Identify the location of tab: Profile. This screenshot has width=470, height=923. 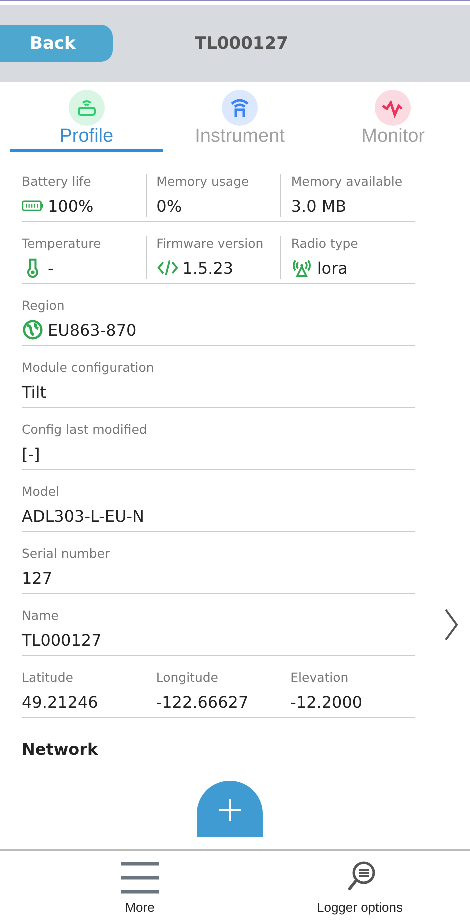
(87, 117).